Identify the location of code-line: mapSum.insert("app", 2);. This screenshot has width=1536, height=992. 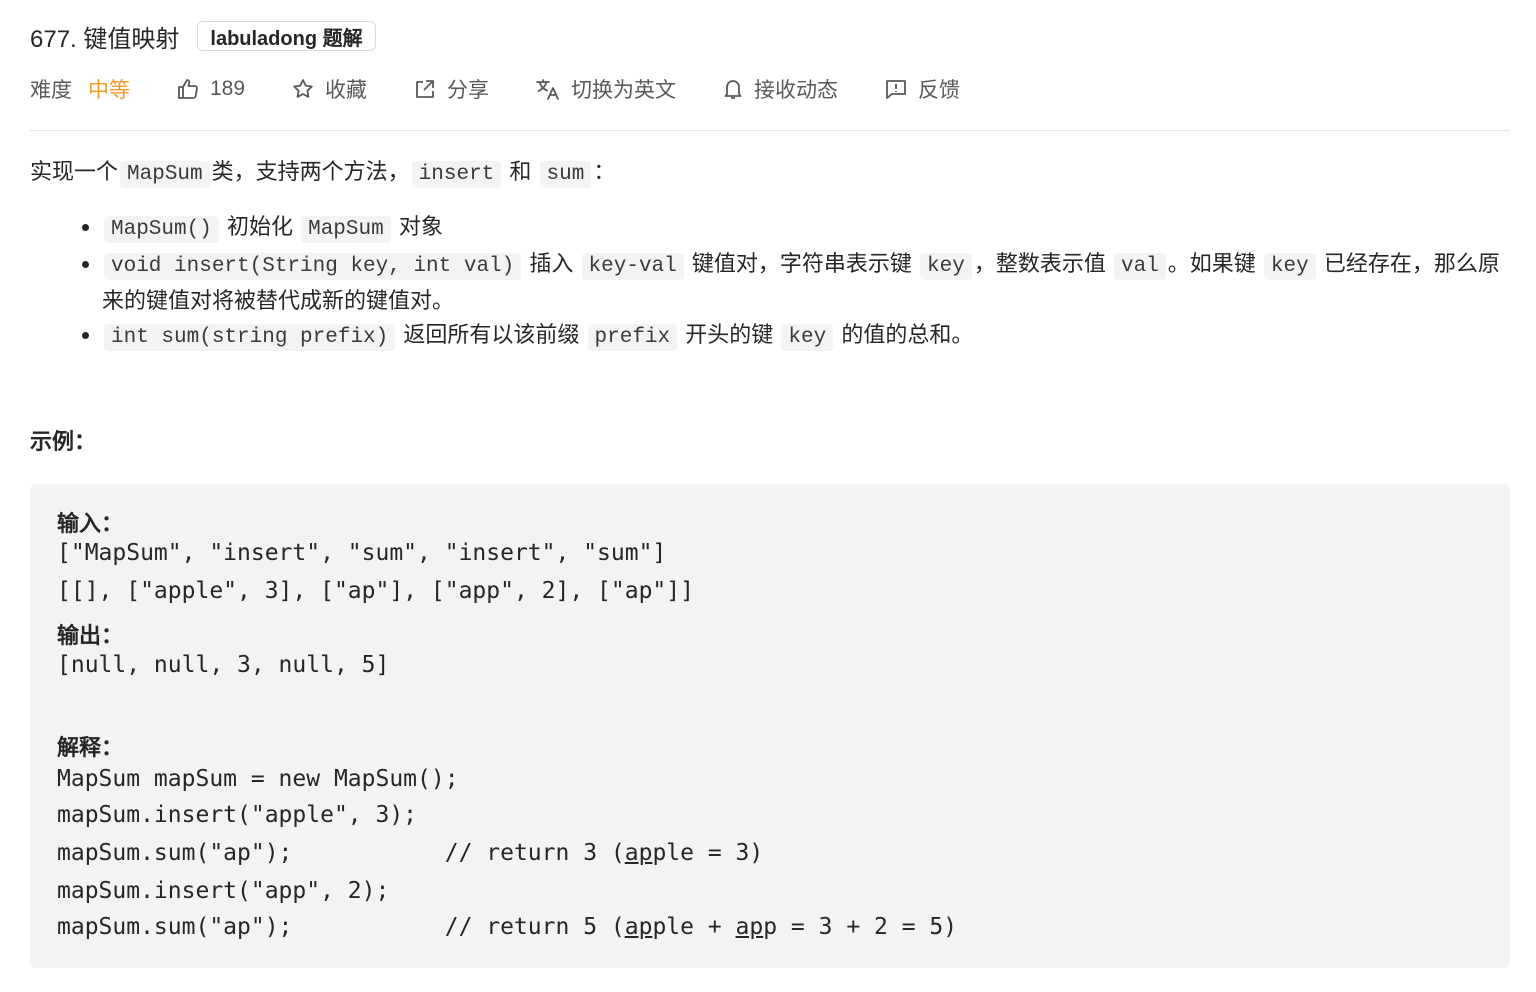
(223, 891).